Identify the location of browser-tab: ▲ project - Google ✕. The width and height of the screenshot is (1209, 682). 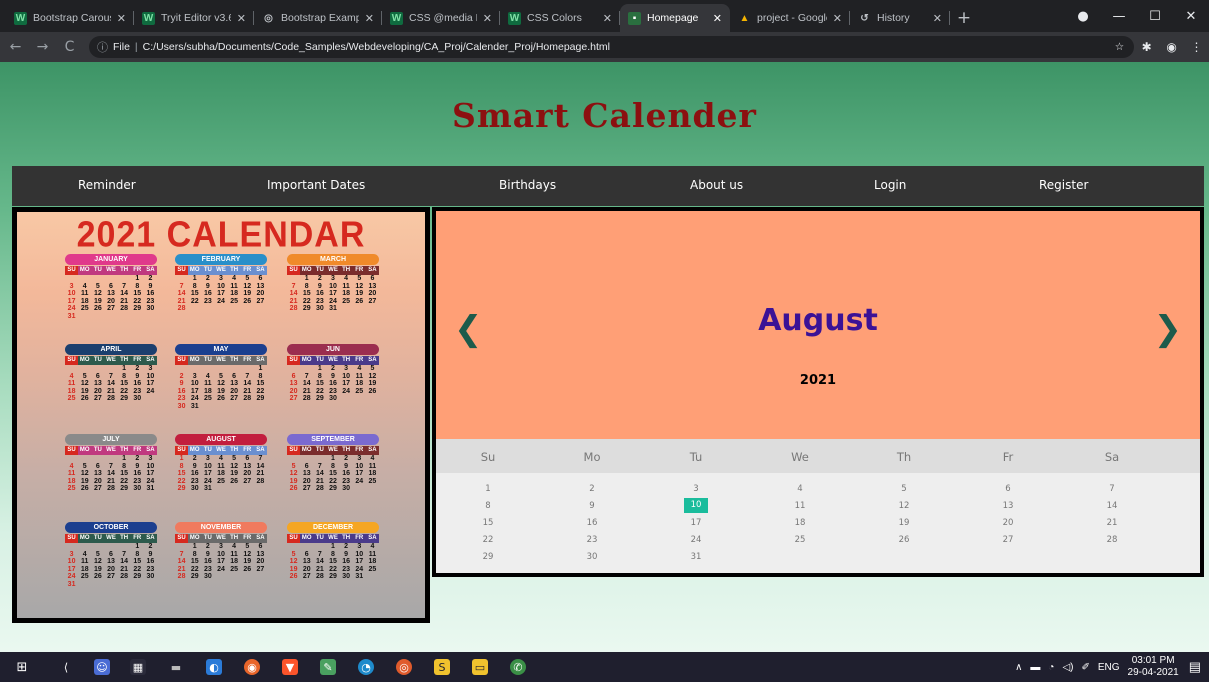
(790, 18).